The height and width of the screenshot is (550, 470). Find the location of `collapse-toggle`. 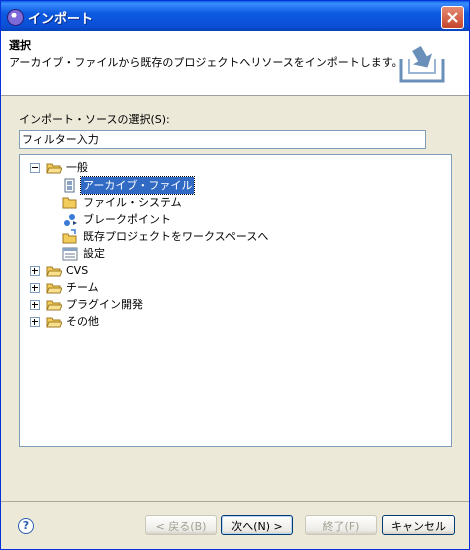

collapse-toggle is located at coordinates (35, 168).